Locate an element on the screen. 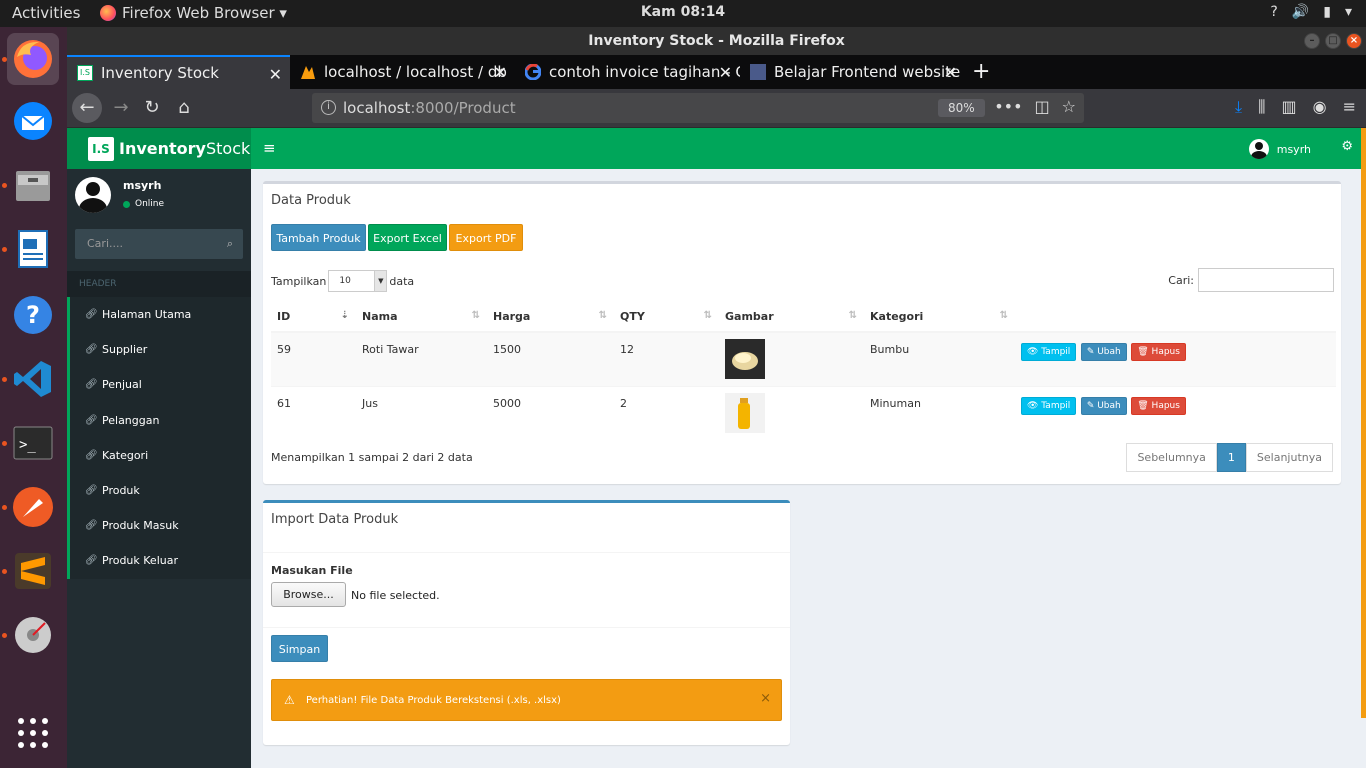 The width and height of the screenshot is (1366, 768). hamburger-menu-icon: ≡ is located at coordinates (1349, 107).